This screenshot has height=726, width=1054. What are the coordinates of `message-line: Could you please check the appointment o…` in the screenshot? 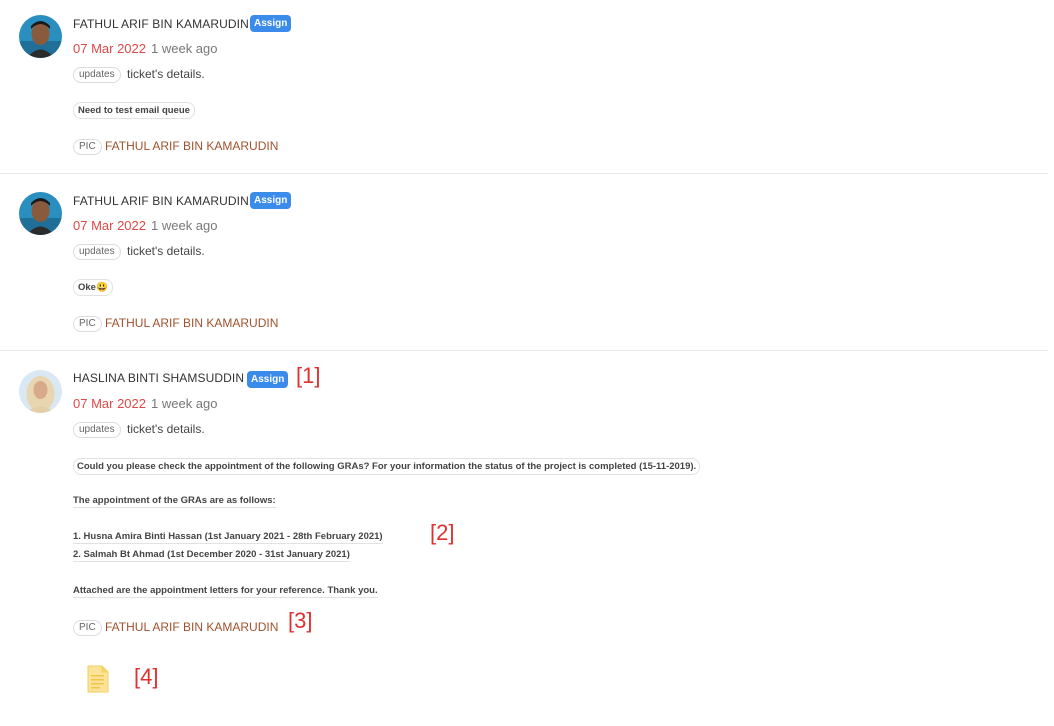 It's located at (387, 466).